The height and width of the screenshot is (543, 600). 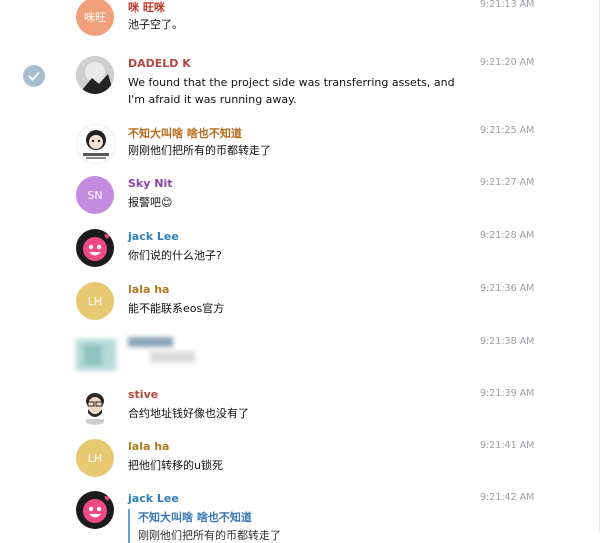 I want to click on sender-name: Sky Nit, so click(x=150, y=183).